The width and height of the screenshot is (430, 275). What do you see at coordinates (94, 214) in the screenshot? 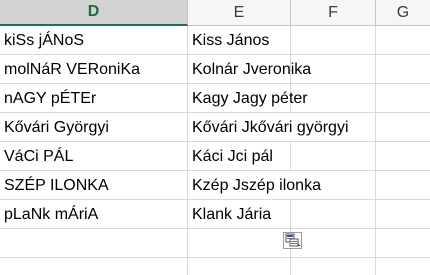
I see `cell-d: pLaNk mÁriA` at bounding box center [94, 214].